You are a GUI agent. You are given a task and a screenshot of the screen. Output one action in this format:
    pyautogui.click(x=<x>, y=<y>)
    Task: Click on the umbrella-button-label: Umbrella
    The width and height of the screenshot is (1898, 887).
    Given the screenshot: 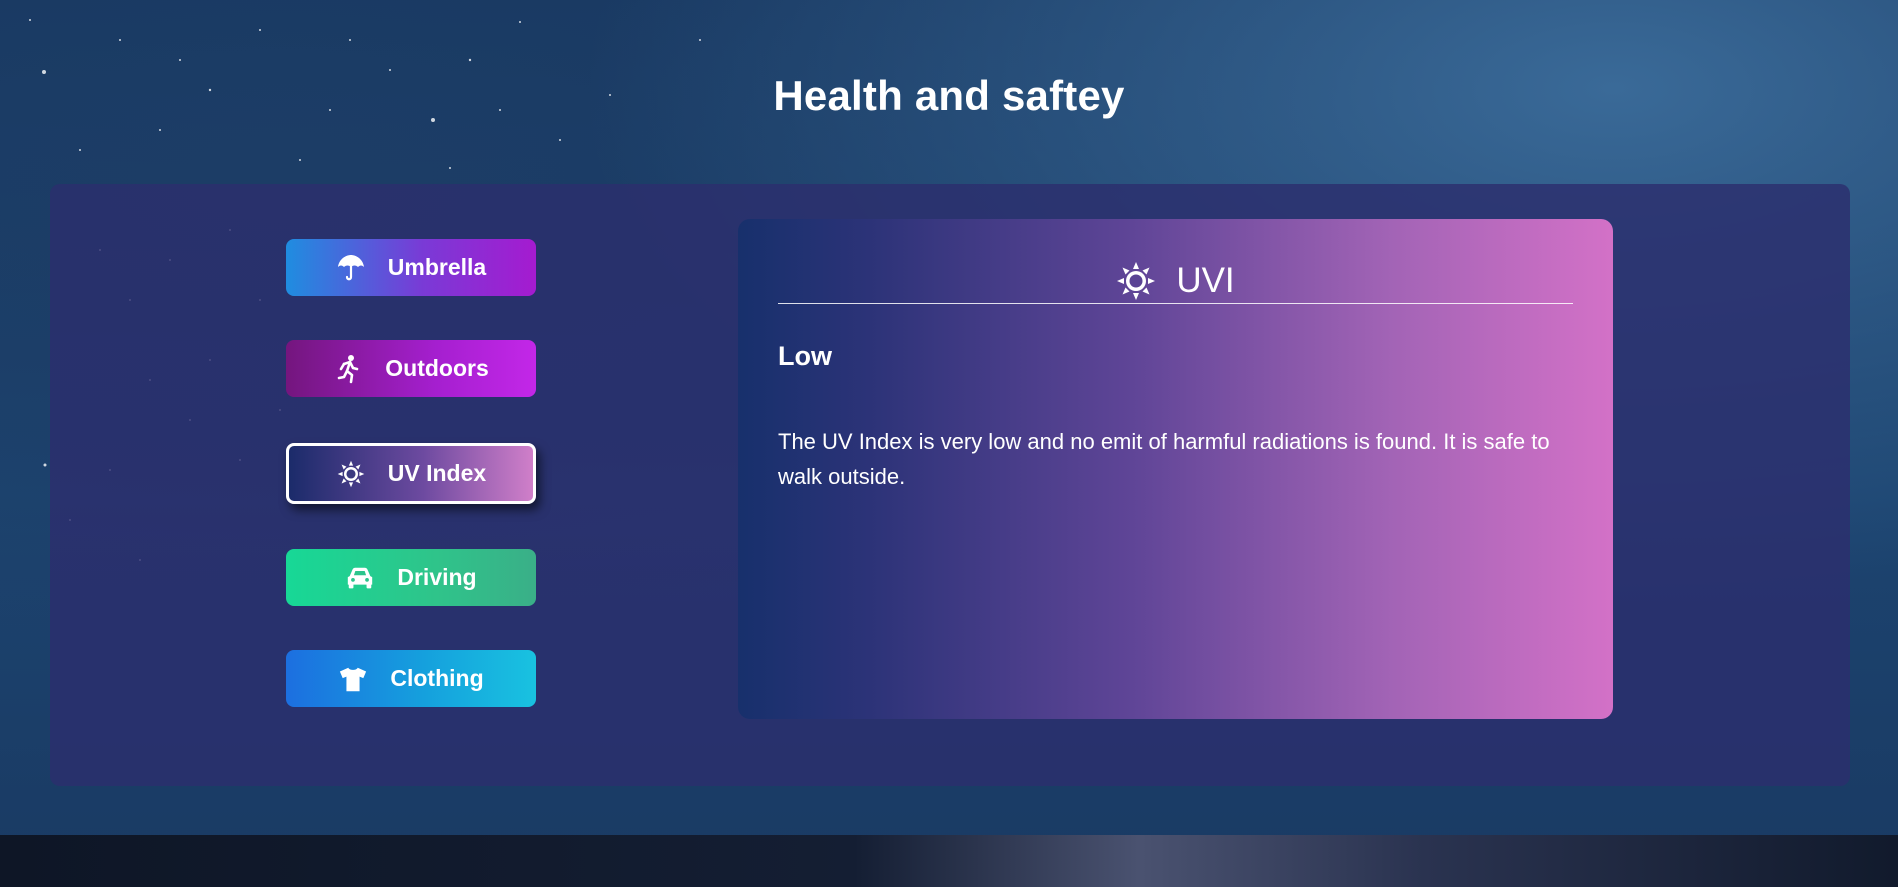 What is the action you would take?
    pyautogui.click(x=437, y=267)
    